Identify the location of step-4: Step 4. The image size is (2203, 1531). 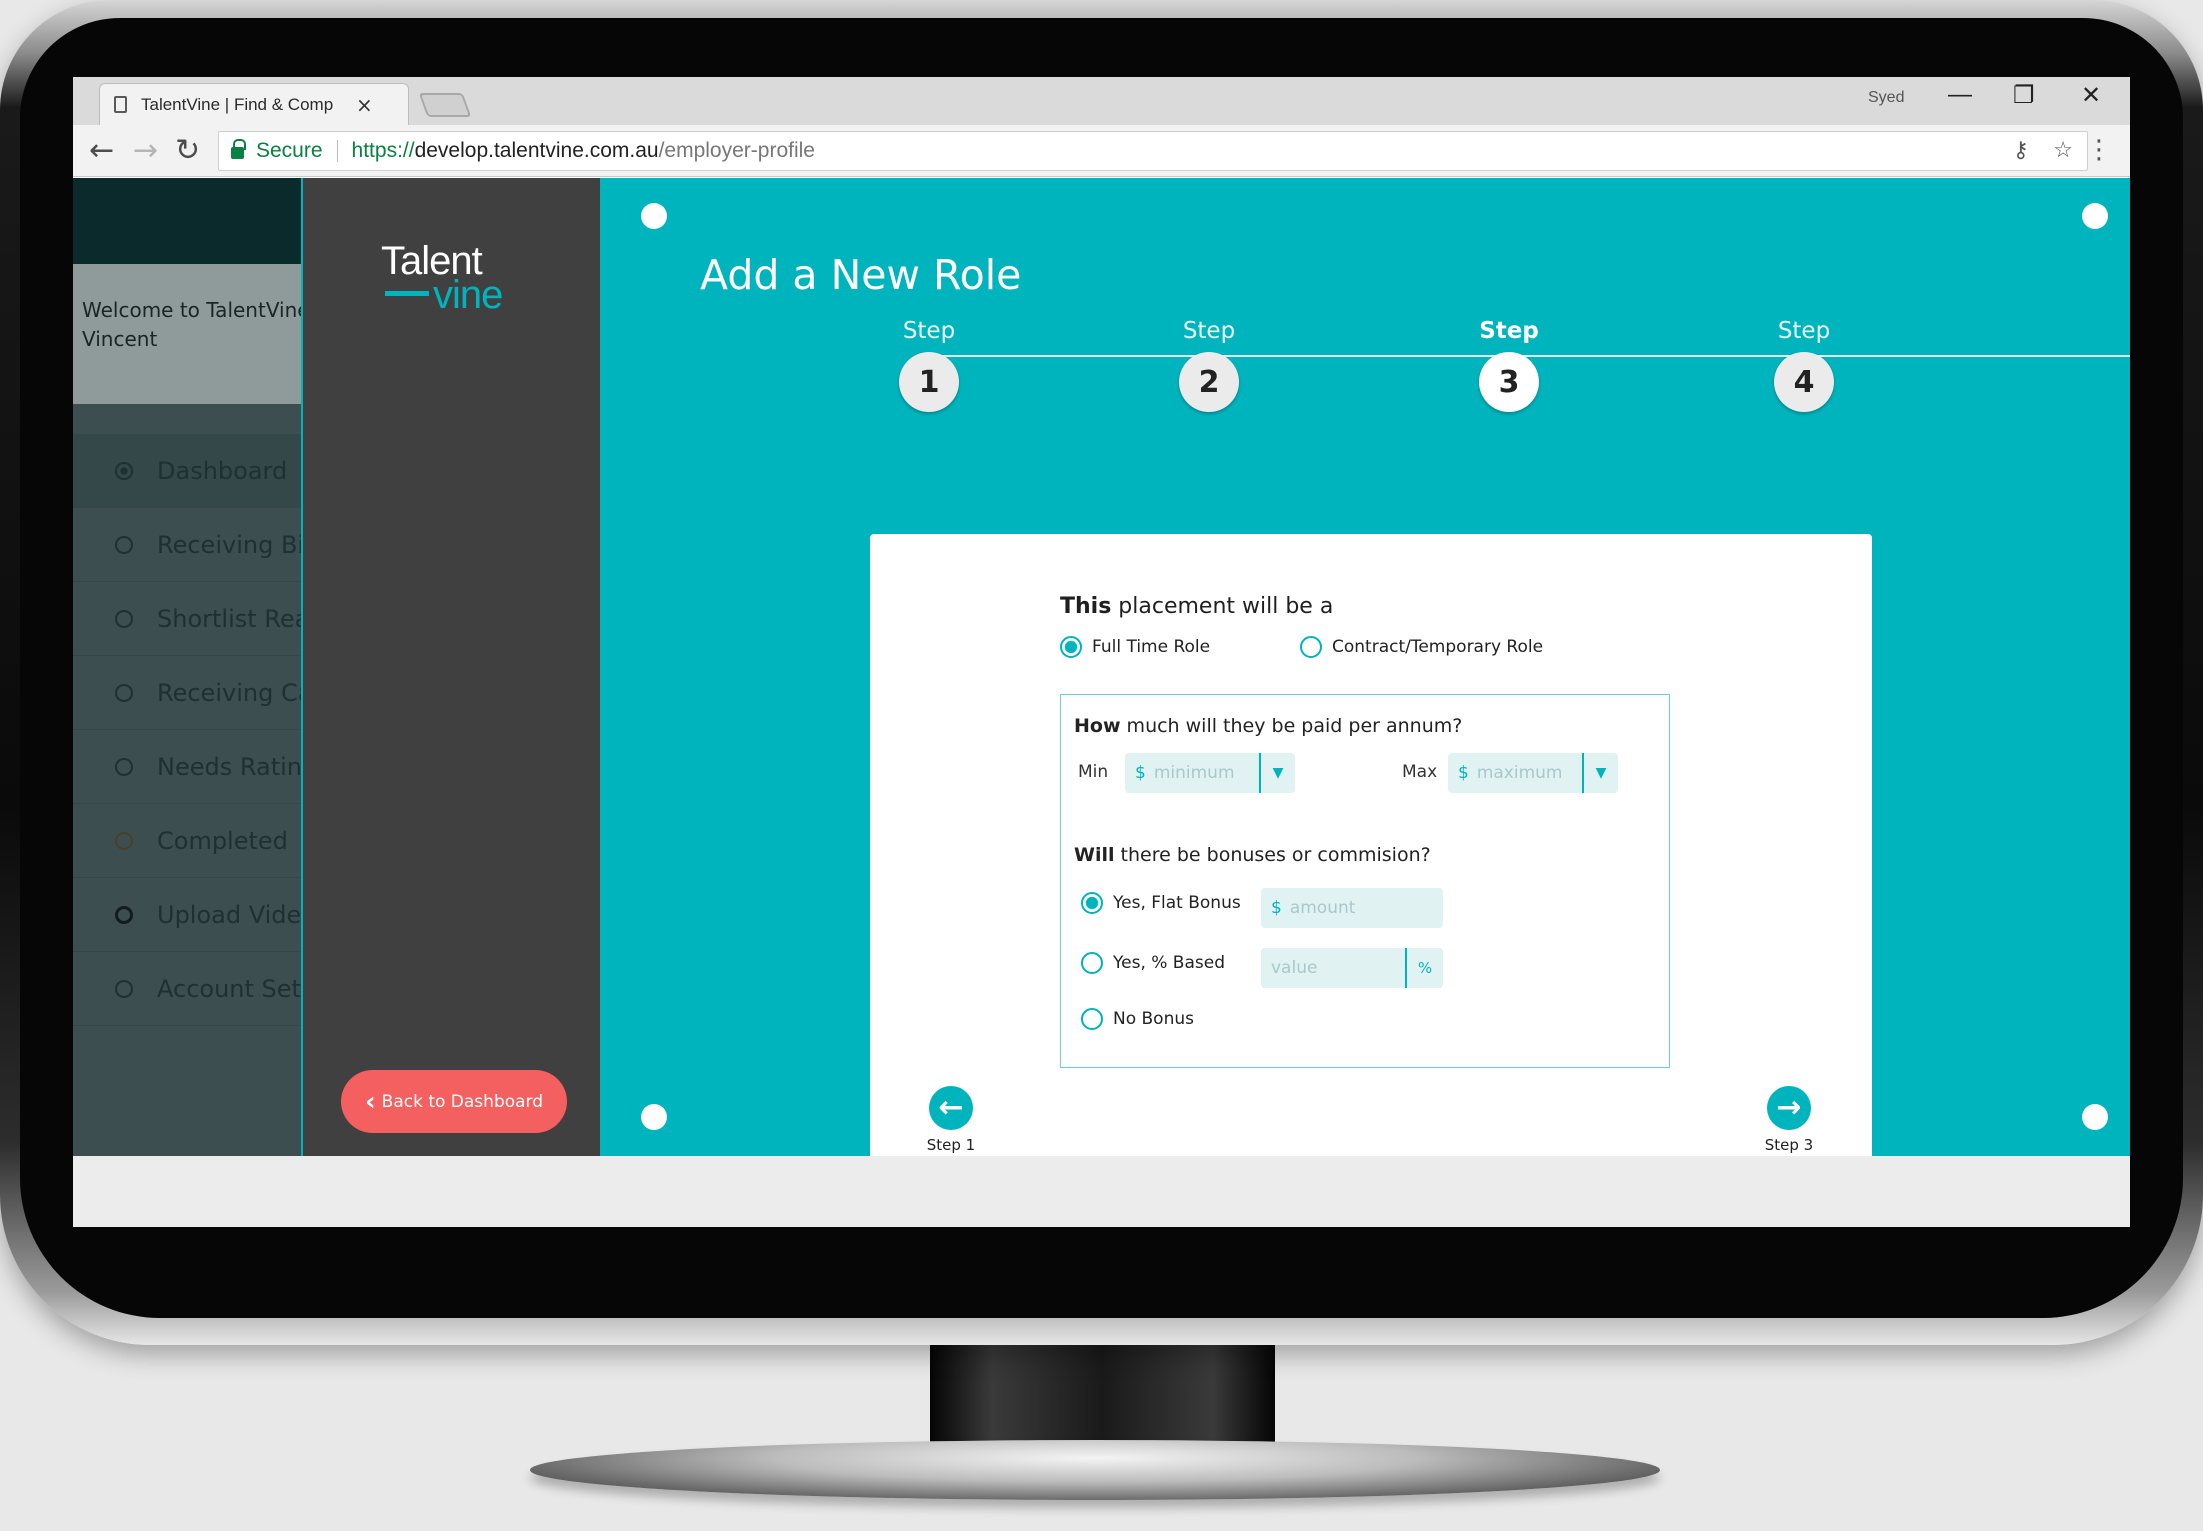
(1804, 365).